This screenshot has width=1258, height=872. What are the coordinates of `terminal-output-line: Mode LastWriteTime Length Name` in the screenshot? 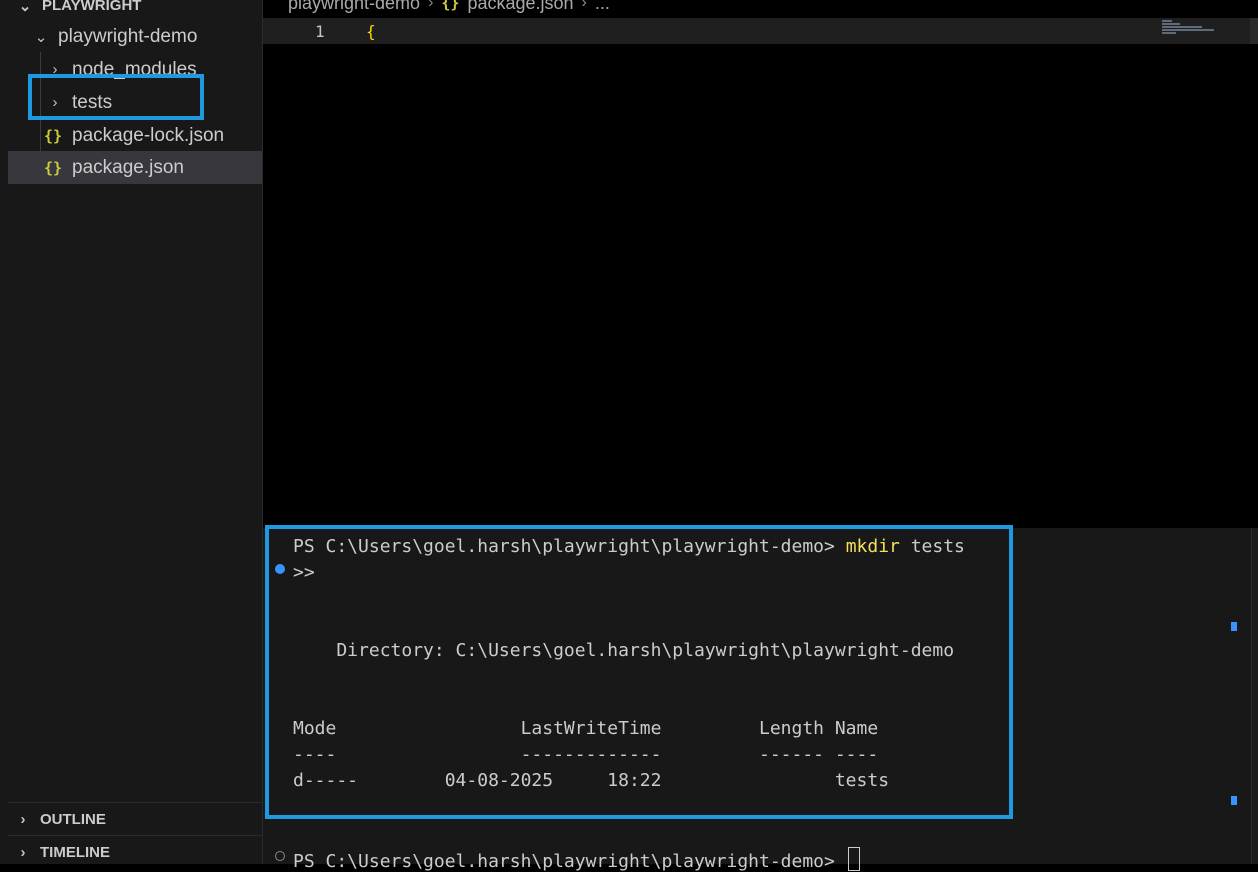 It's located at (586, 728).